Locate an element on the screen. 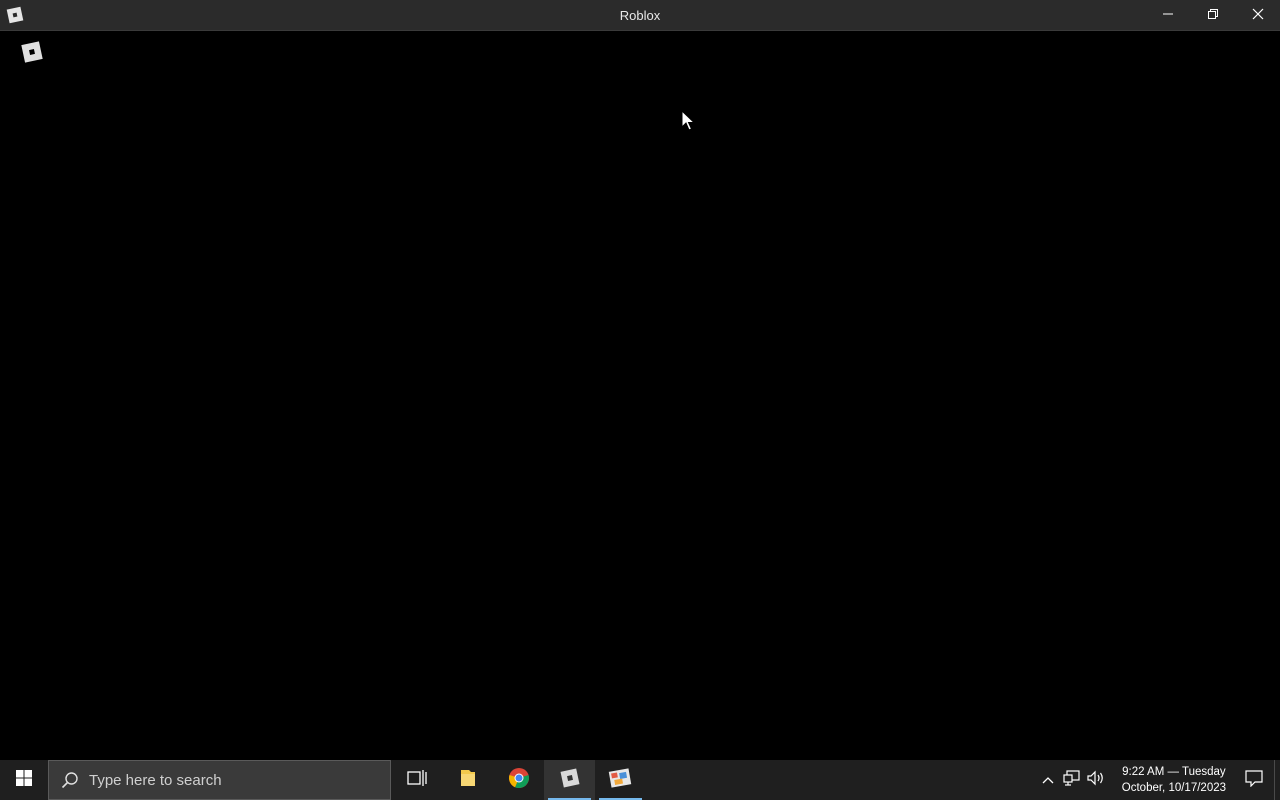 Image resolution: width=1280 pixels, height=800 pixels. system-tray: 9:22 AM — Tuesday October, 10/17/2023 is located at coordinates (1158, 780).